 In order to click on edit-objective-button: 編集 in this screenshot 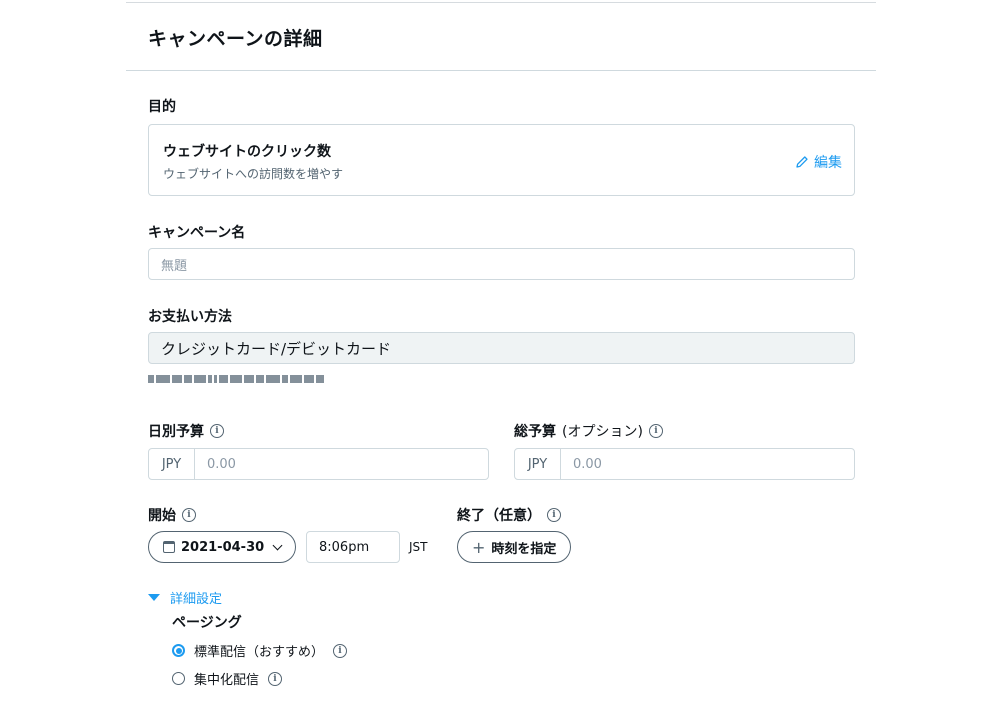, I will do `click(818, 162)`.